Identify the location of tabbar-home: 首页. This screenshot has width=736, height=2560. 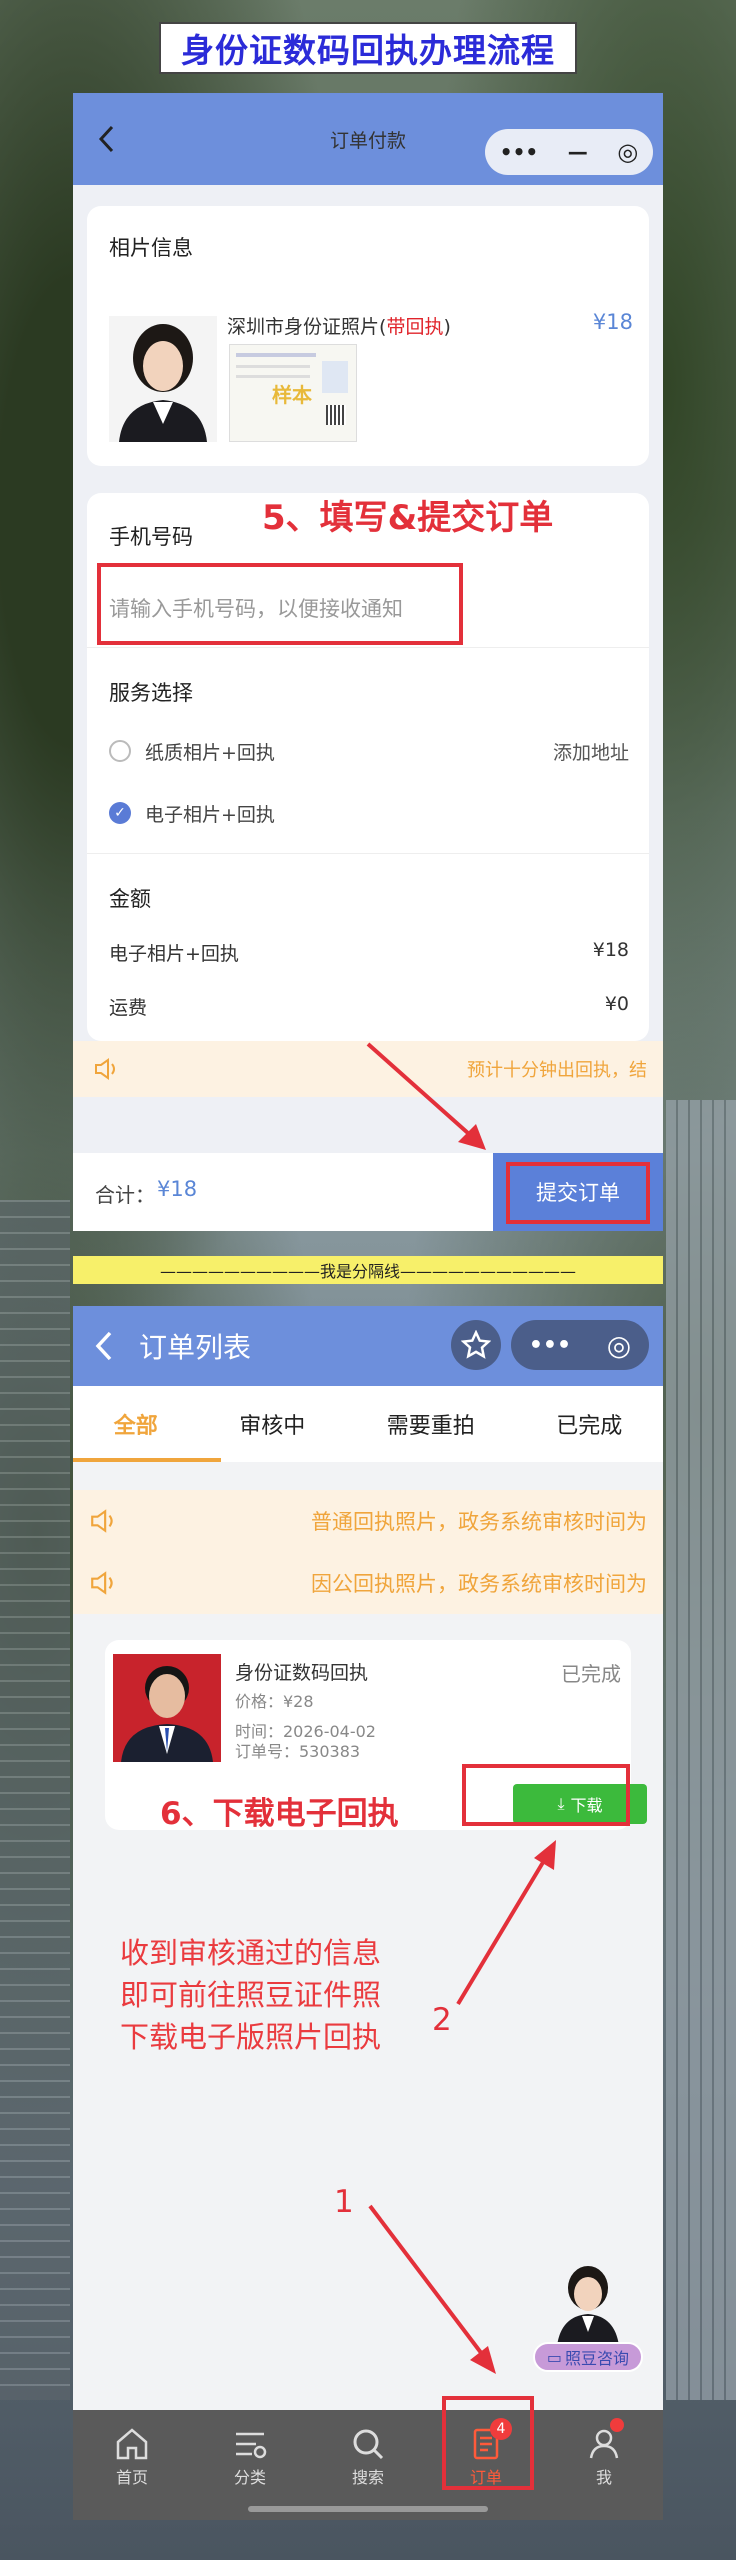
(132, 2456).